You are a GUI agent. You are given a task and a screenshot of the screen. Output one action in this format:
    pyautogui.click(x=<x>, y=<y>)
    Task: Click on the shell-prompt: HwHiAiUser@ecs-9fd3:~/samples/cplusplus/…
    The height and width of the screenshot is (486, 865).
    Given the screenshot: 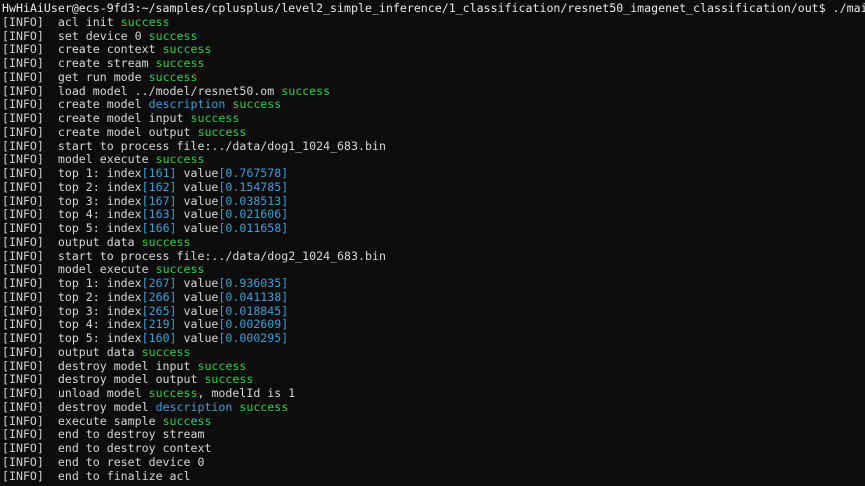 What is the action you would take?
    pyautogui.click(x=433, y=8)
    